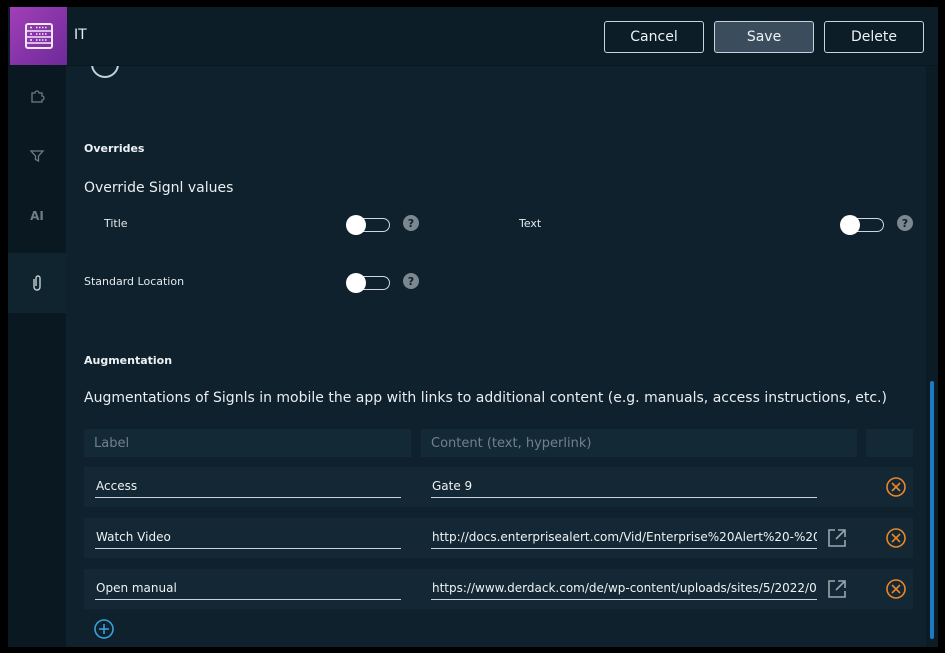  I want to click on column-header-content: Content (text, hyperlink), so click(639, 443).